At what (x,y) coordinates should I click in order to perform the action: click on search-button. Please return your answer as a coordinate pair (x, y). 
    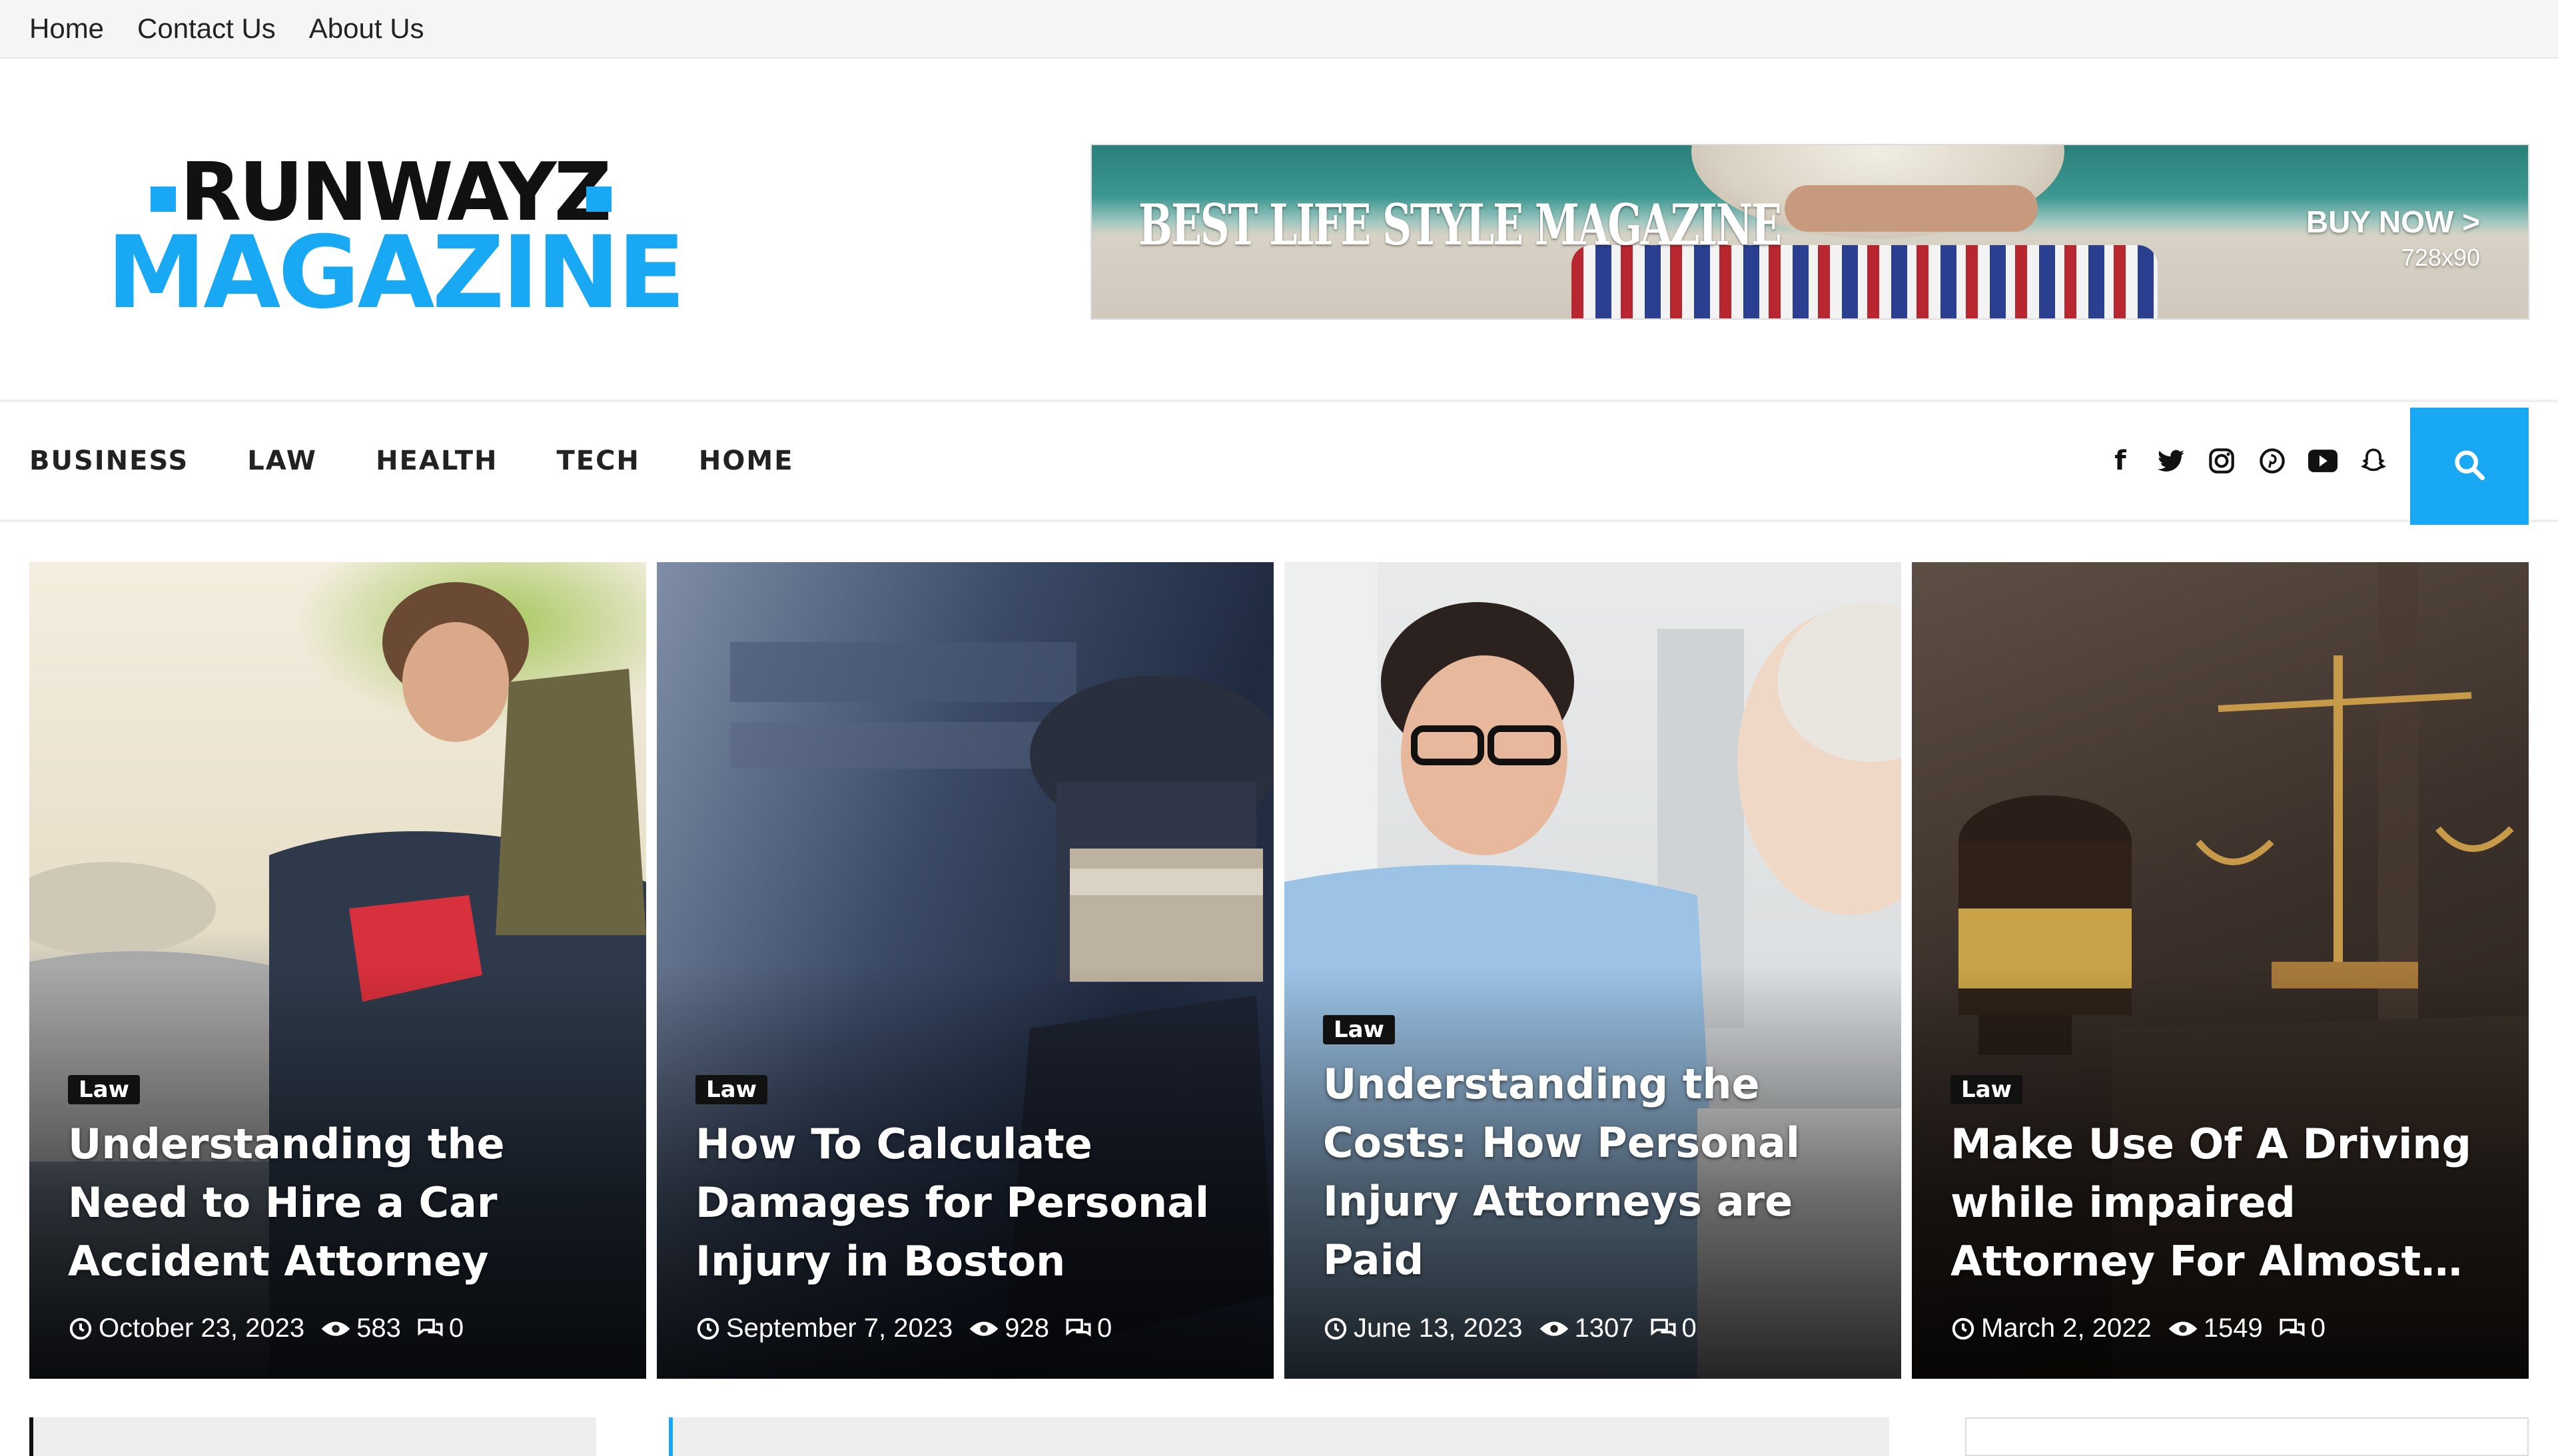
    Looking at the image, I should click on (2469, 466).